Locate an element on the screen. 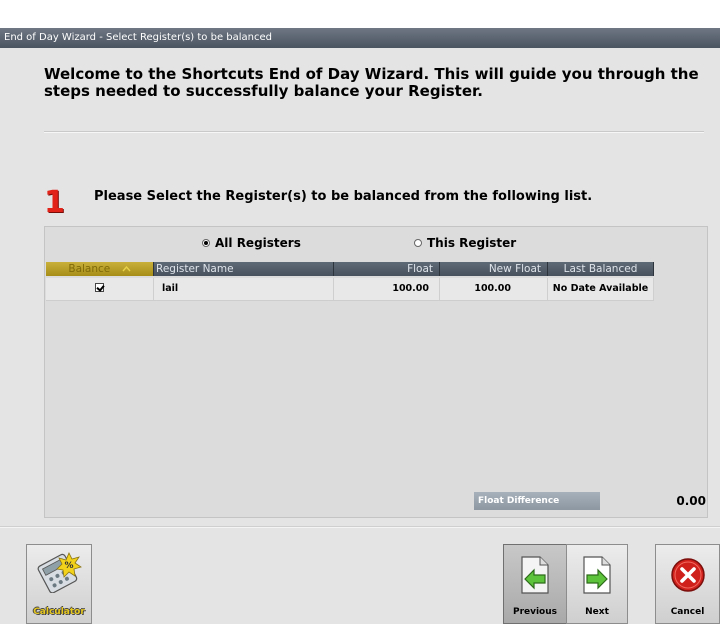 The height and width of the screenshot is (624, 720). previous-button-label: Previous is located at coordinates (535, 612).